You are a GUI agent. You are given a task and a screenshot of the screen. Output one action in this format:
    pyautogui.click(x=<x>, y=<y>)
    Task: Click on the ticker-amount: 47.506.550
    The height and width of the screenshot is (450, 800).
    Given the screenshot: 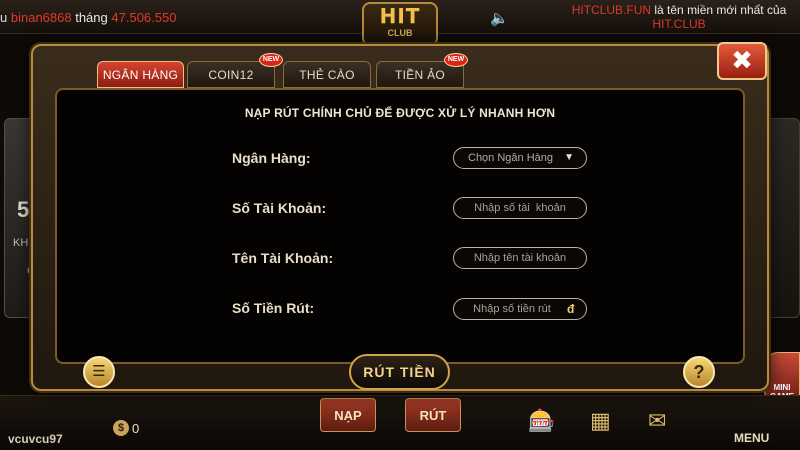 What is the action you would take?
    pyautogui.click(x=144, y=17)
    